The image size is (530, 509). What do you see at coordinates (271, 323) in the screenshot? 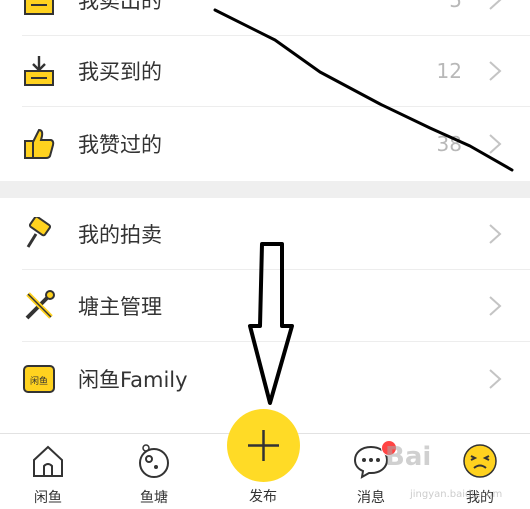
I see `annotation-arrow` at bounding box center [271, 323].